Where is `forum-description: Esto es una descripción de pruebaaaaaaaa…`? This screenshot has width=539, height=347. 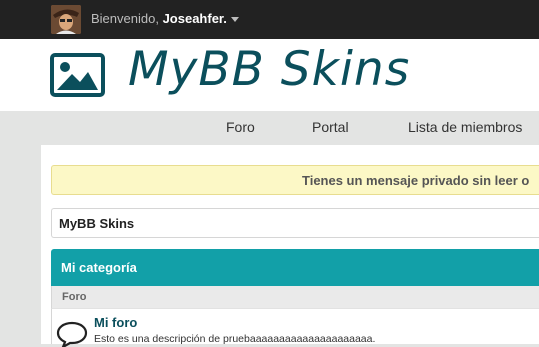
forum-description: Esto es una descripción de pruebaaaaaaaa… is located at coordinates (235, 339).